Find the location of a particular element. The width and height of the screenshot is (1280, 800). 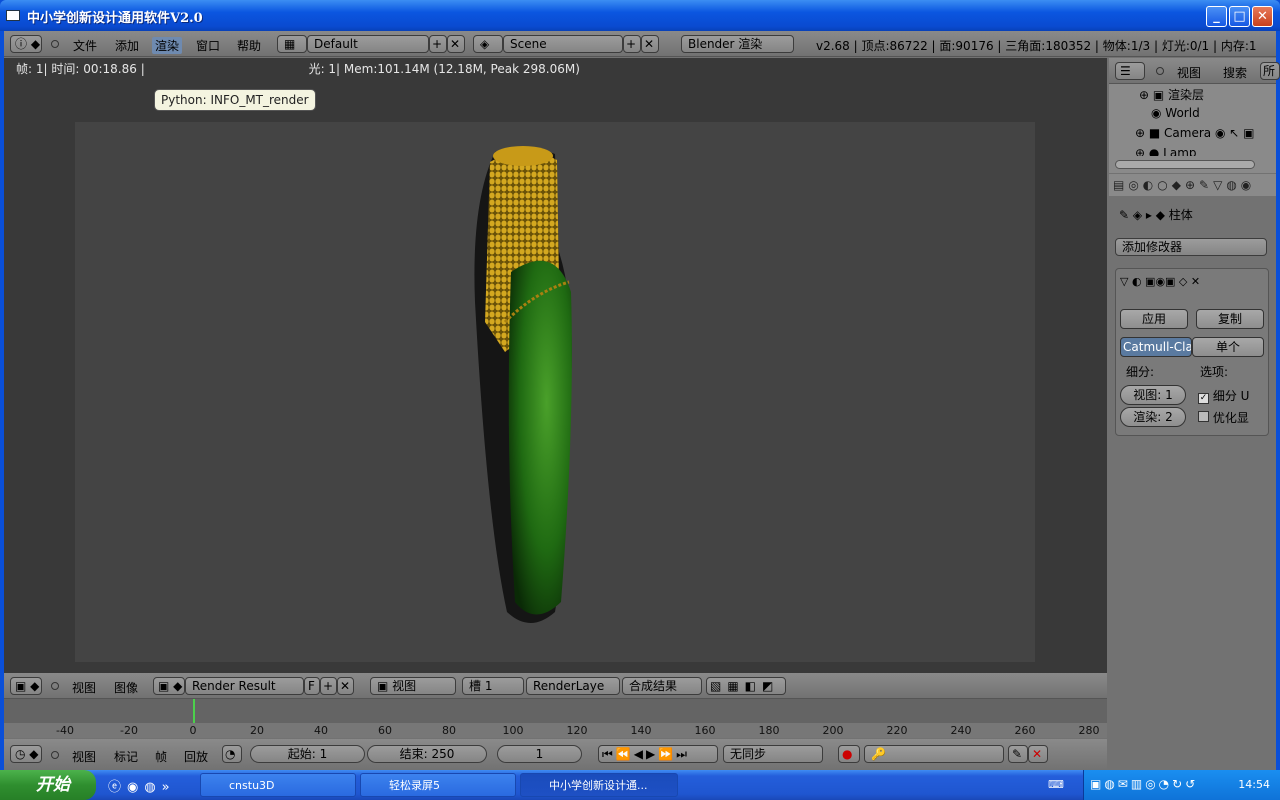

properties-tabs: ▤◎◐○◆⊕✎▽◍◉ is located at coordinates (1192, 185).